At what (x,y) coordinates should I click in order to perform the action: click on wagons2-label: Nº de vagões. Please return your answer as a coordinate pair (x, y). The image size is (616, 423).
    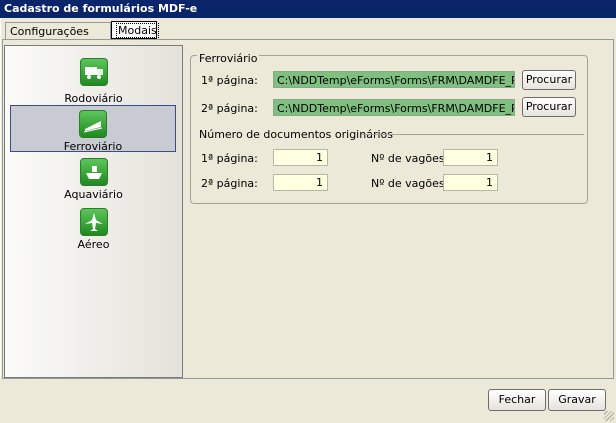
    Looking at the image, I should click on (408, 183).